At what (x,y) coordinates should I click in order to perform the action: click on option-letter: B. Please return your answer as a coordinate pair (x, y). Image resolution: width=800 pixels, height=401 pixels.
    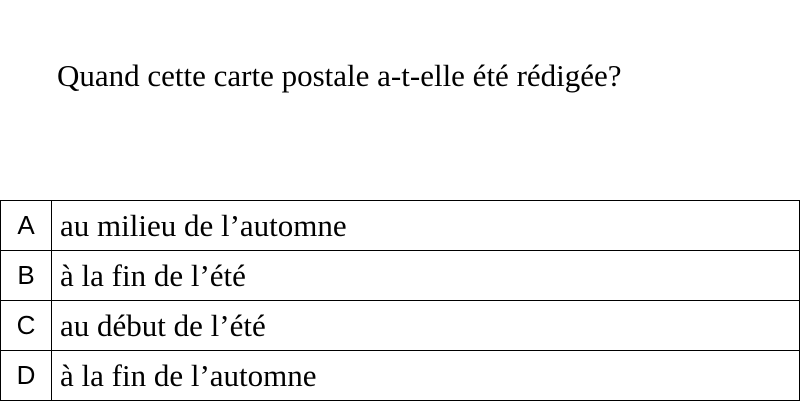
    Looking at the image, I should click on (26, 275).